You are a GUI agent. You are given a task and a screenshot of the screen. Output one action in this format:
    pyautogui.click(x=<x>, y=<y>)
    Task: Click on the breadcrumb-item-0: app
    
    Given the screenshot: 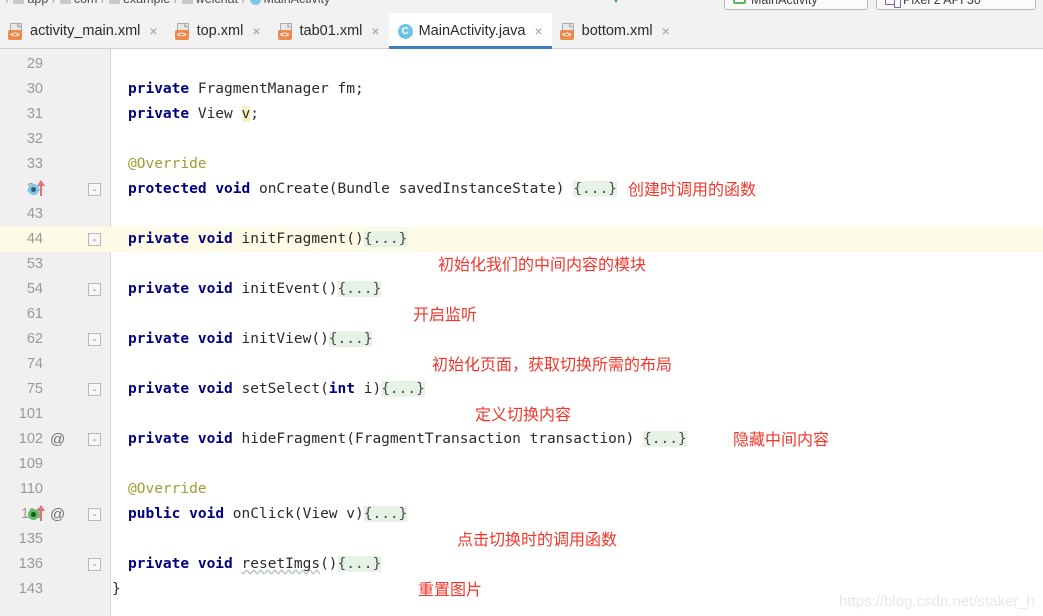 What is the action you would take?
    pyautogui.click(x=30, y=3)
    